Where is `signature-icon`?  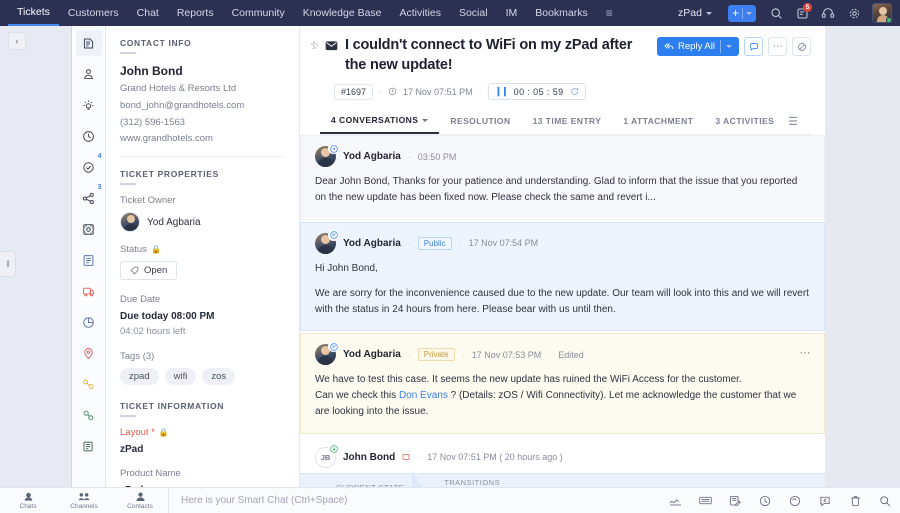
signature-icon is located at coordinates (675, 500).